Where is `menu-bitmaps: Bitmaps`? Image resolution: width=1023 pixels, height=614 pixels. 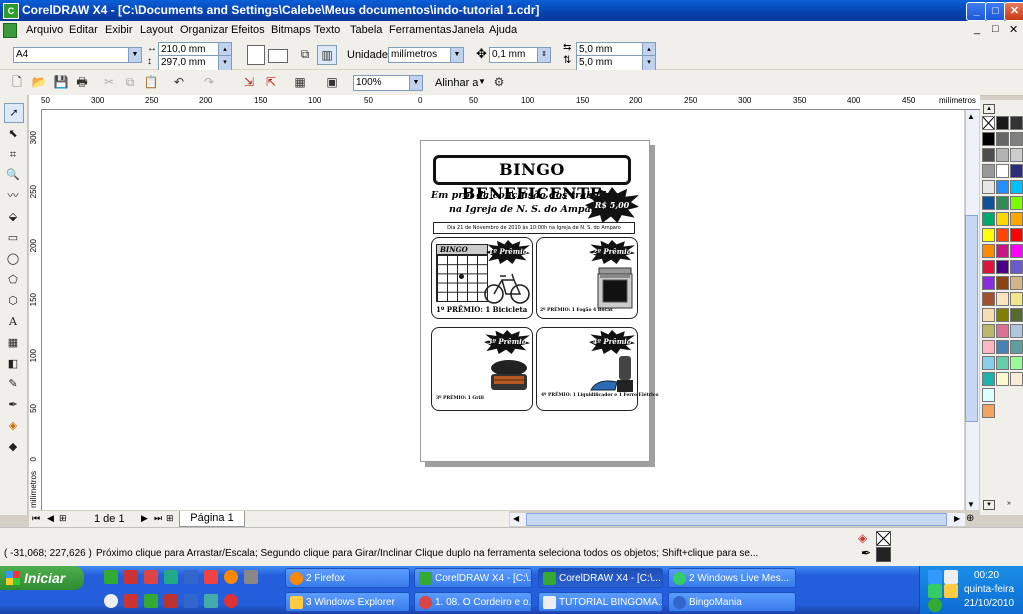
menu-bitmaps: Bitmaps is located at coordinates (291, 30).